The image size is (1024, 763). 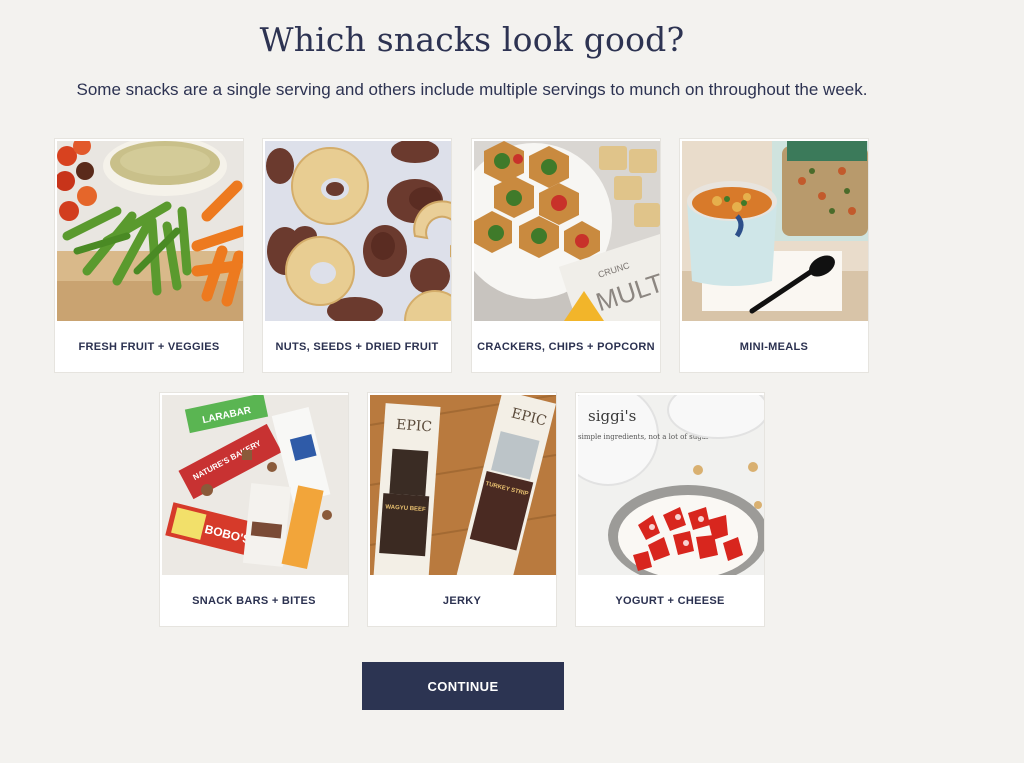 I want to click on category-card-mini-meals: MINI-MEALS, so click(x=774, y=255).